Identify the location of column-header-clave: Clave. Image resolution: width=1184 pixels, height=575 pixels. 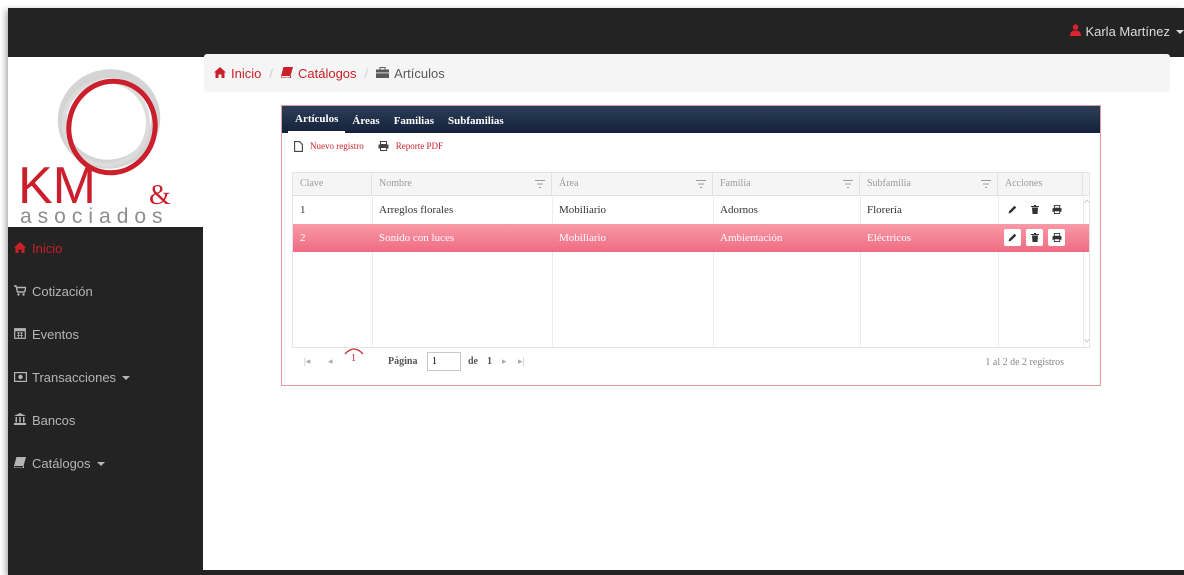
(332, 184).